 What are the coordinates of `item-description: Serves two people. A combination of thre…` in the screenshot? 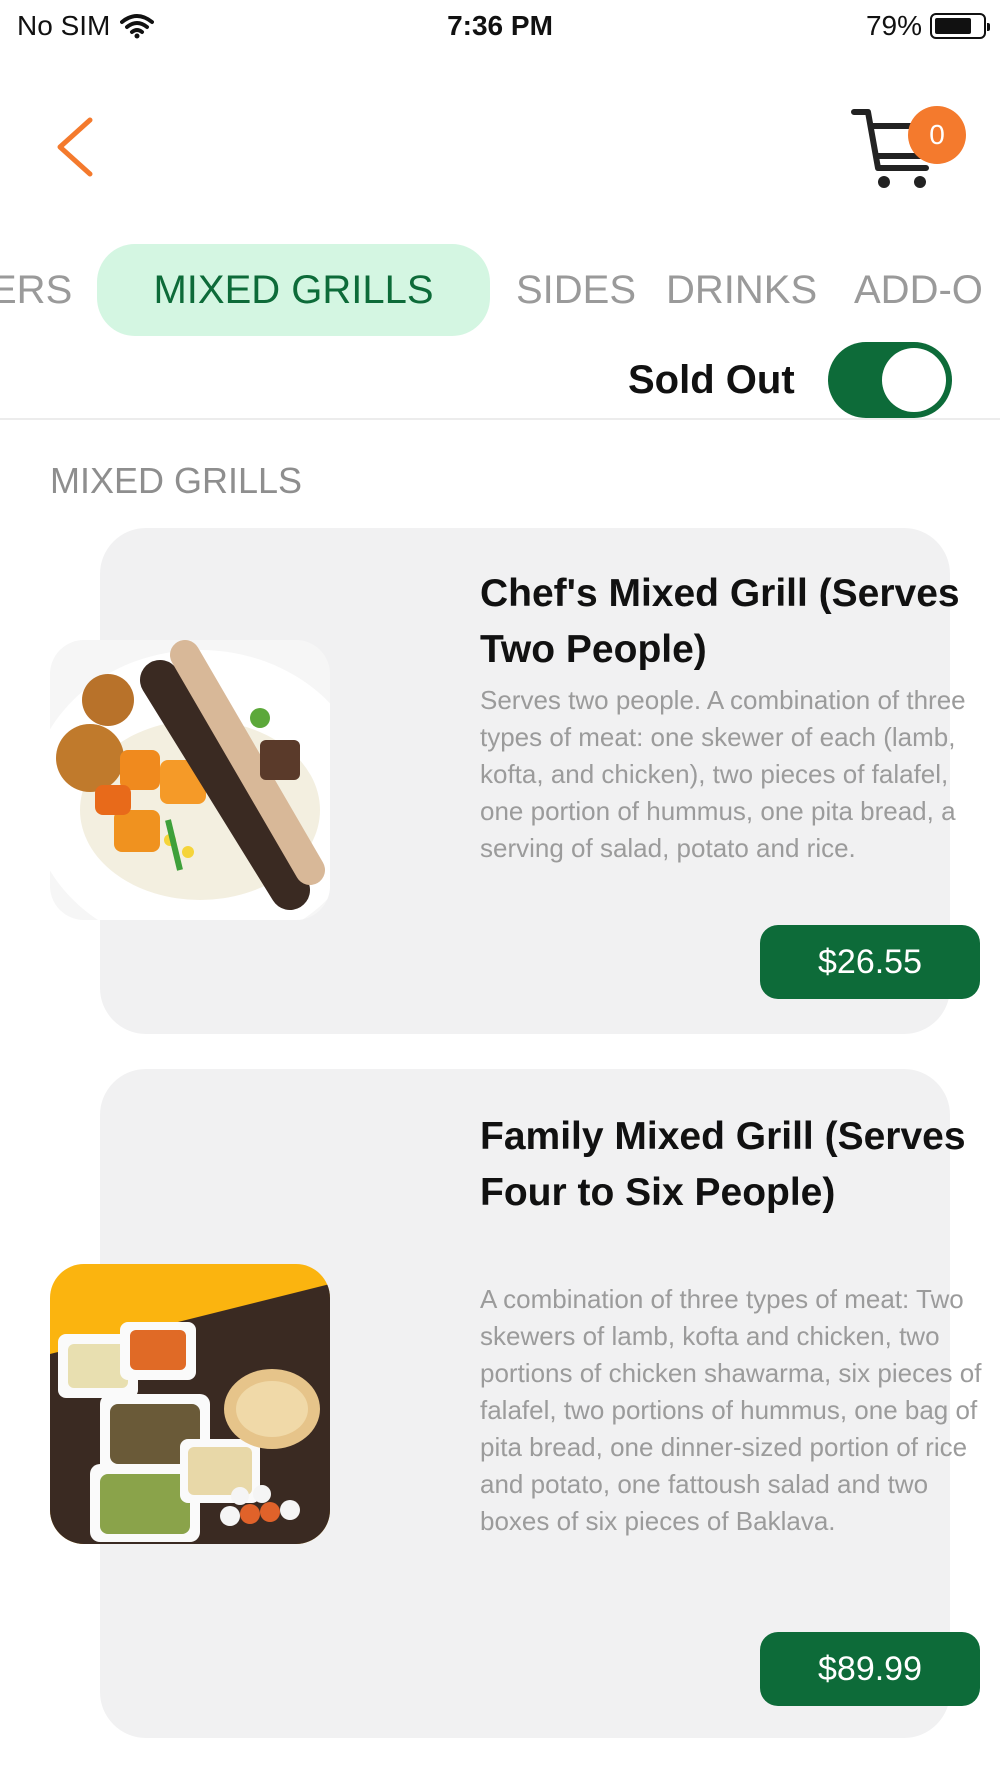 It's located at (723, 774).